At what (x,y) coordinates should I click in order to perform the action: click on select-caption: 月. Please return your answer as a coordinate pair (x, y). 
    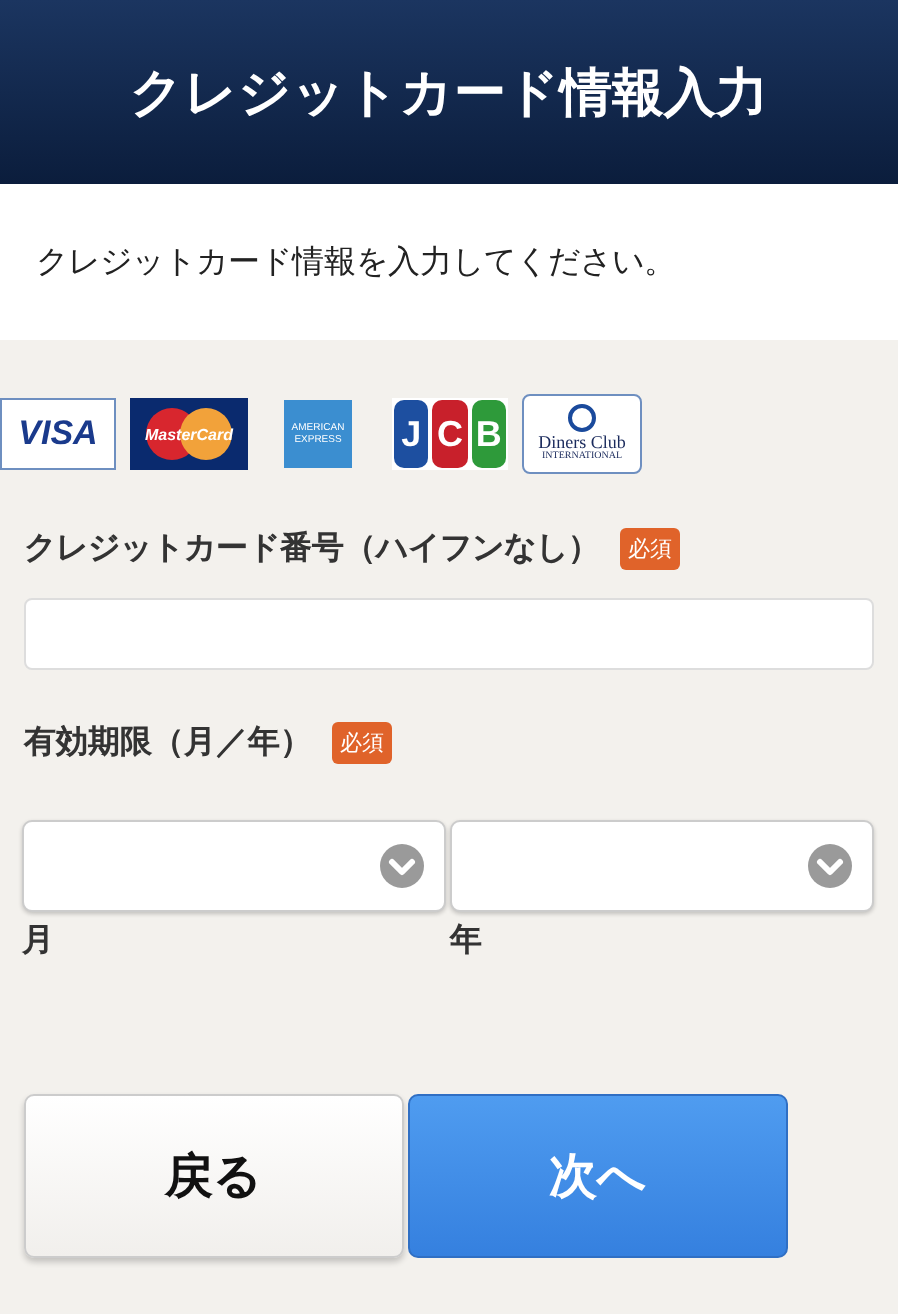
    Looking at the image, I should click on (38, 941).